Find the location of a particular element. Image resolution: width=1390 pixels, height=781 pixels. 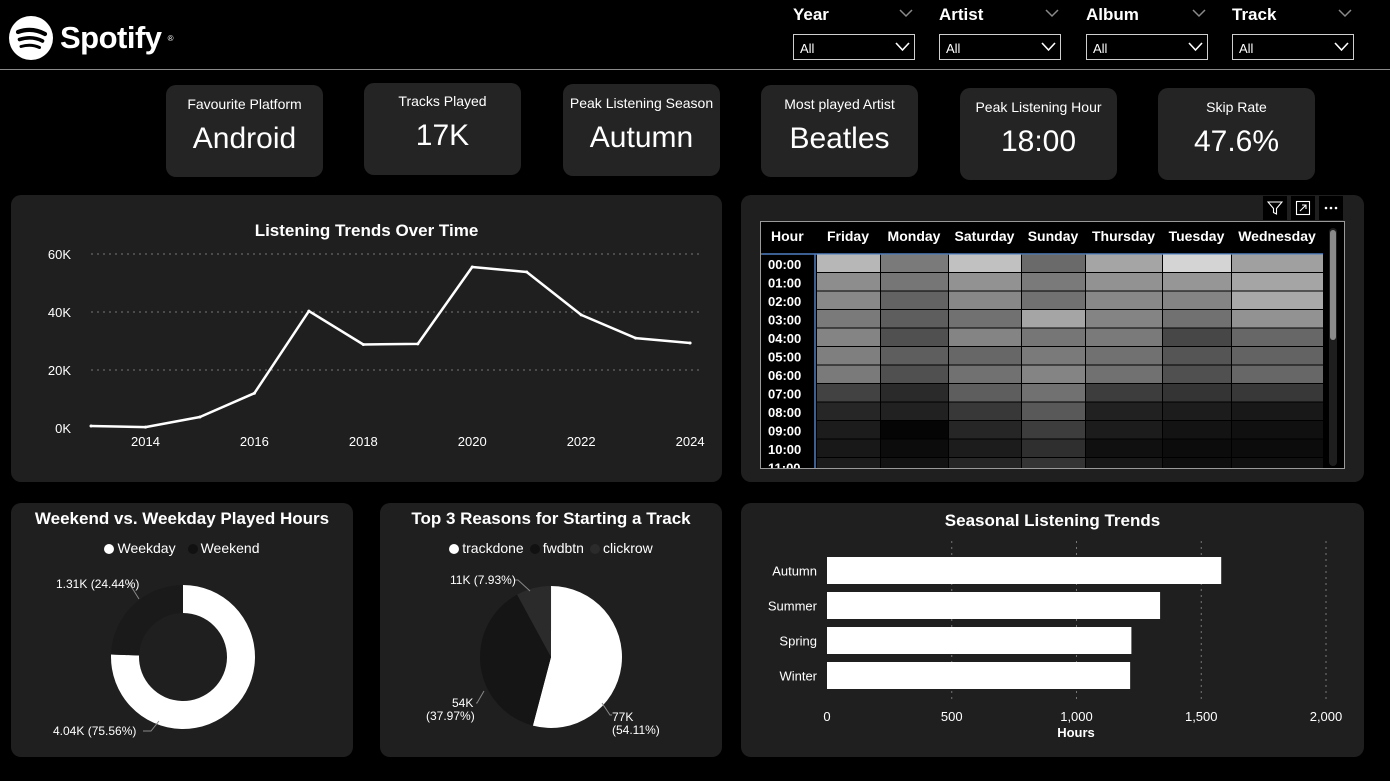

kpi-value: 47.6% is located at coordinates (1236, 141).